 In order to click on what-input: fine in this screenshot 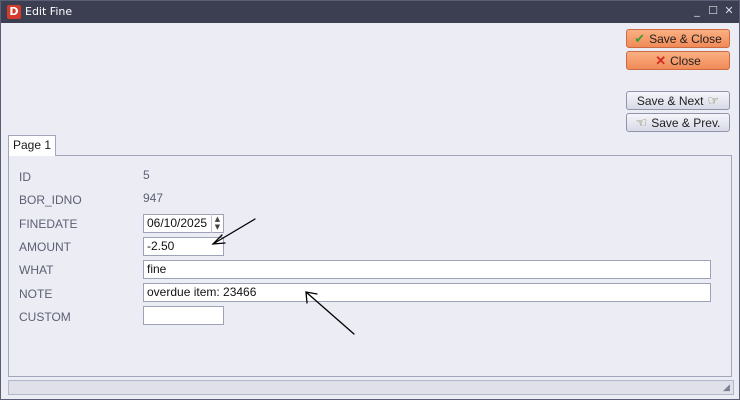, I will do `click(427, 269)`.